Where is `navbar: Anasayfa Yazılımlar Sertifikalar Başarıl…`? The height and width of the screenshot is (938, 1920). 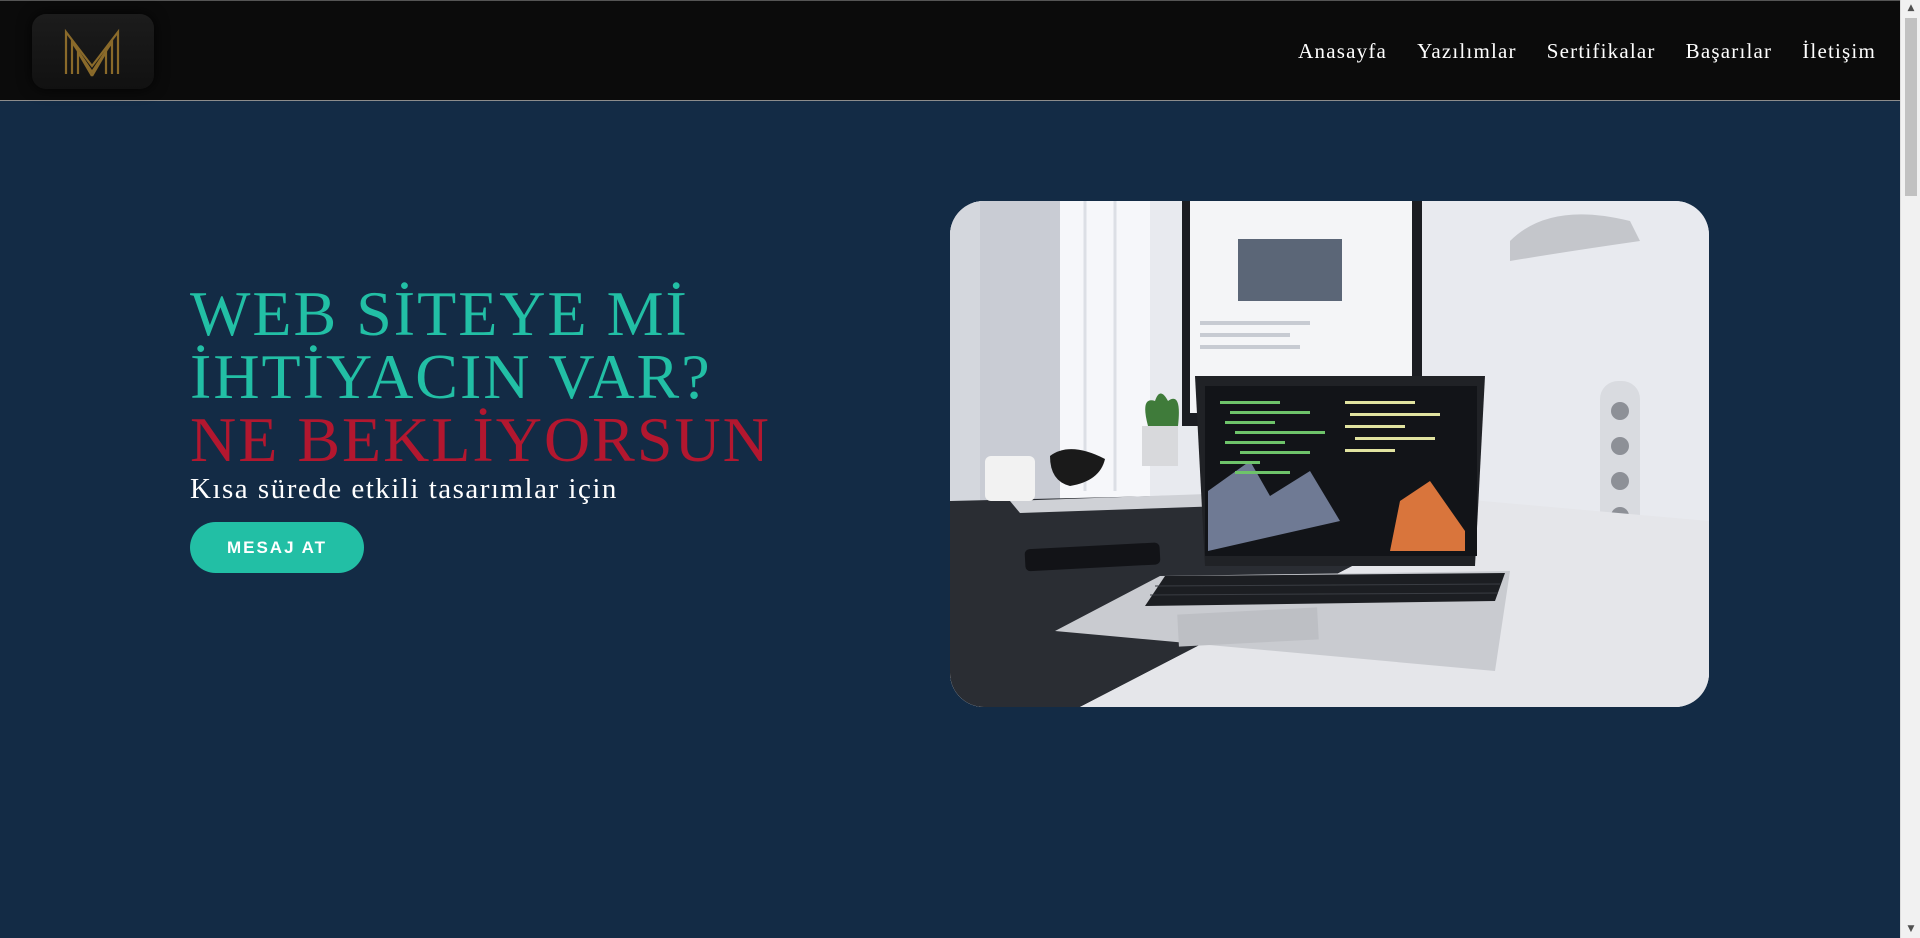 navbar: Anasayfa Yazılımlar Sertifikalar Başarıl… is located at coordinates (950, 50).